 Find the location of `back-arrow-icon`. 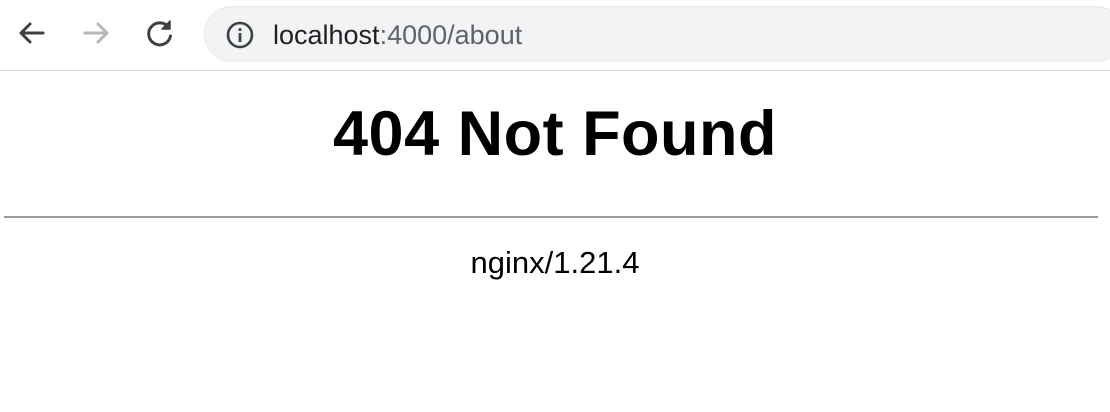

back-arrow-icon is located at coordinates (32, 33).